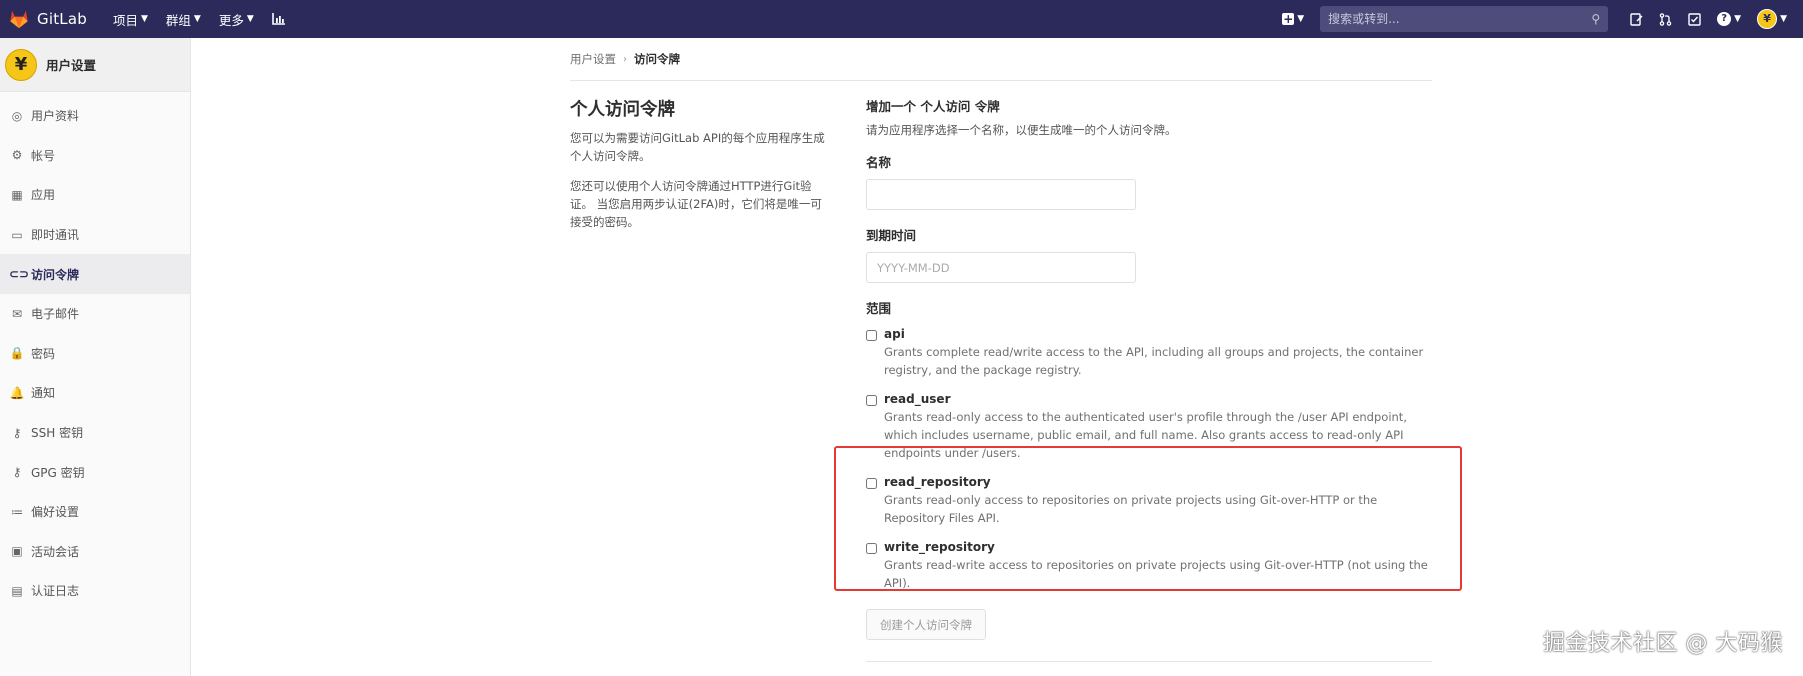 This screenshot has width=1803, height=676. Describe the element at coordinates (17, 194) in the screenshot. I see `applications-icon: ▦` at that location.